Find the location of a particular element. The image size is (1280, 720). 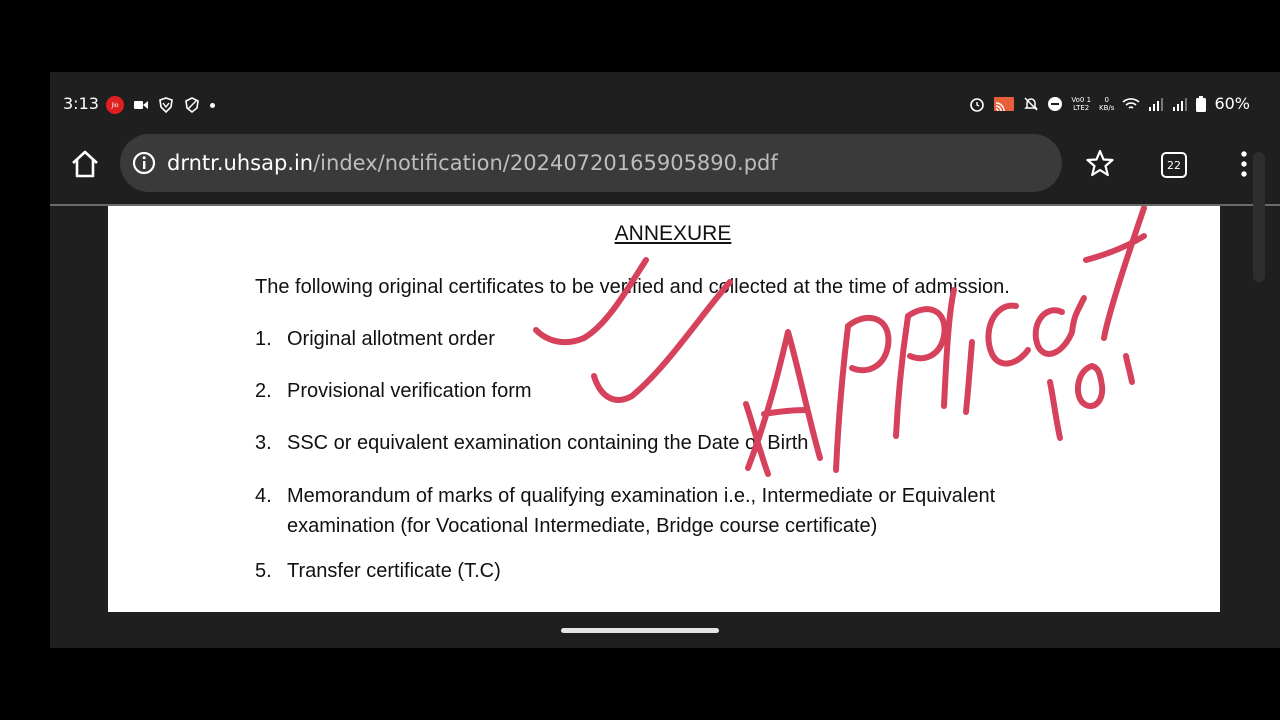

ink-letter-o is located at coordinates (1090, 386).